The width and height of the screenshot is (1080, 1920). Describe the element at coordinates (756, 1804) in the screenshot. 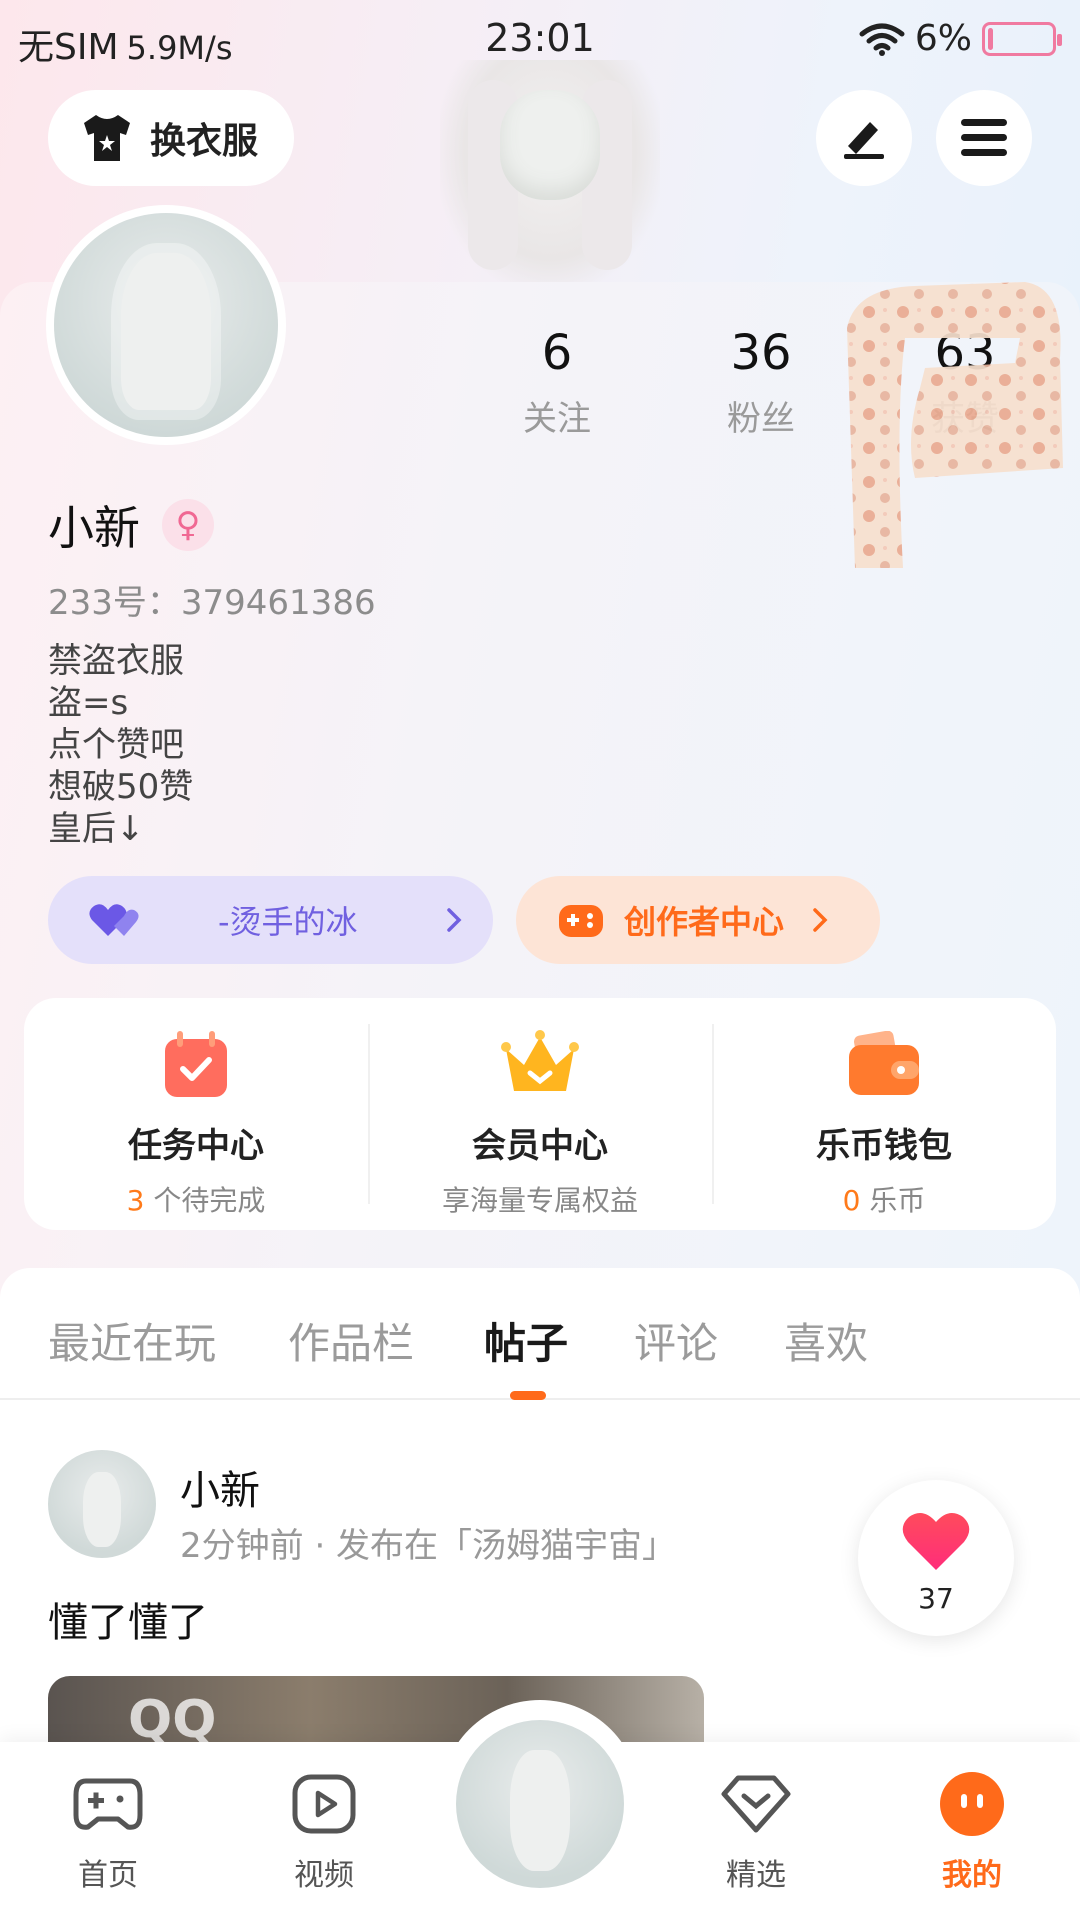

I see `diamond-icon` at that location.